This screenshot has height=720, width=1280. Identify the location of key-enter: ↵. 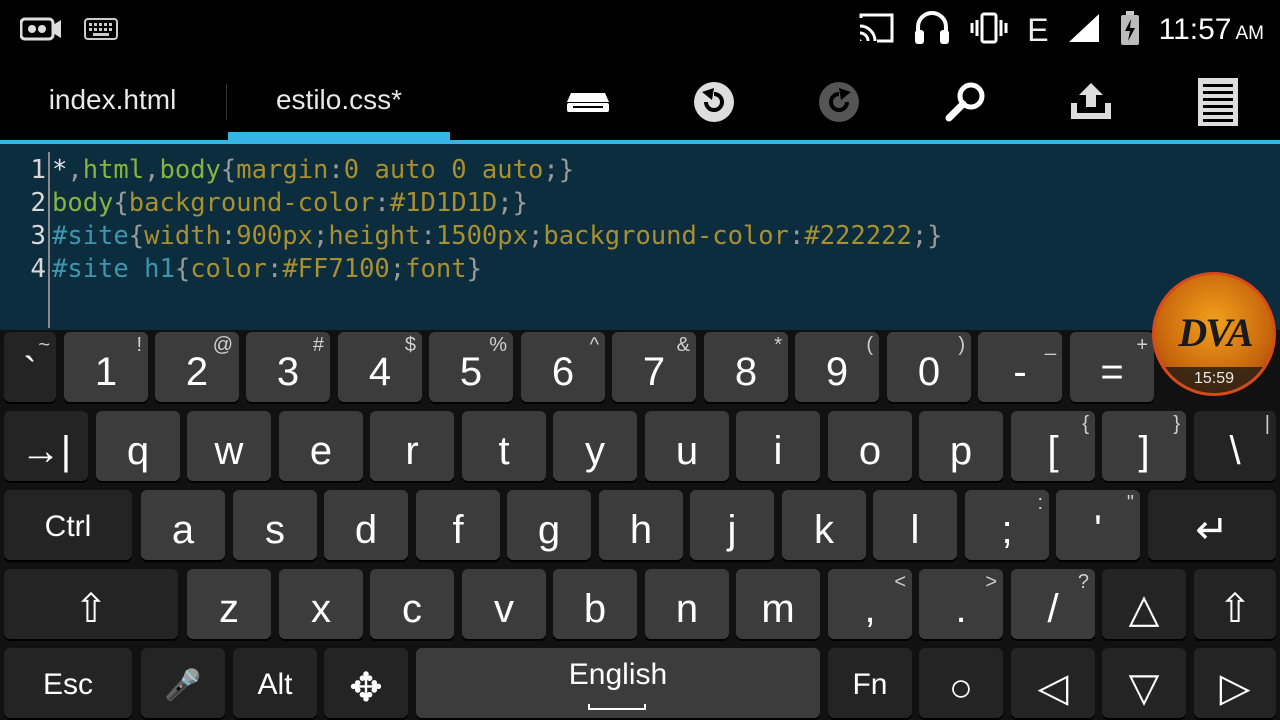
(1212, 525).